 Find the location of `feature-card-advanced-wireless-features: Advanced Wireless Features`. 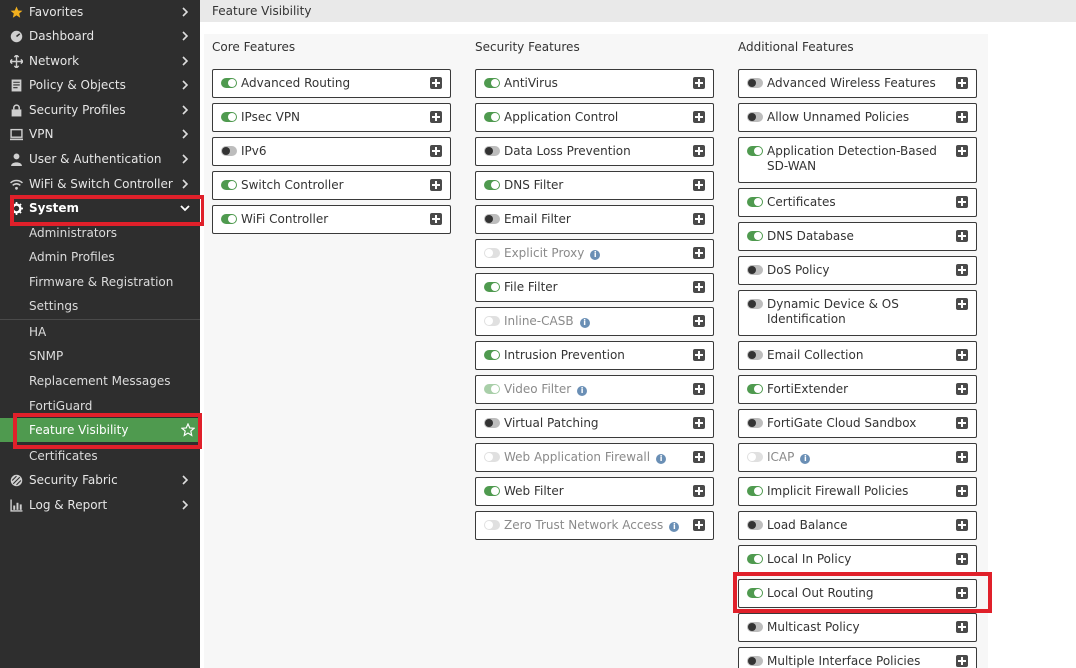

feature-card-advanced-wireless-features: Advanced Wireless Features is located at coordinates (857, 83).